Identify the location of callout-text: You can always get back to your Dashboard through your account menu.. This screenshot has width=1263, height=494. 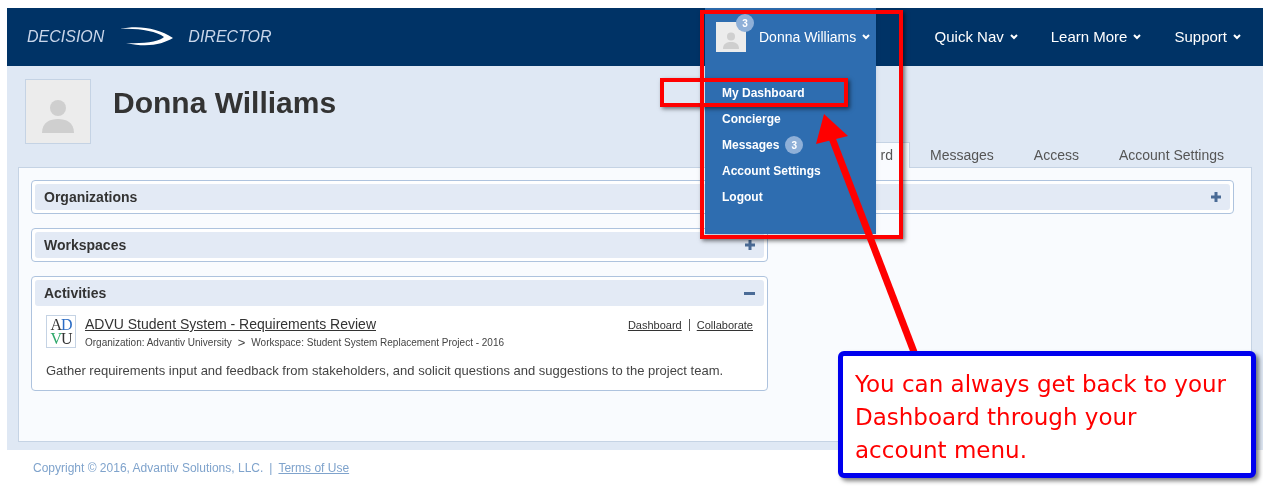
(1041, 417).